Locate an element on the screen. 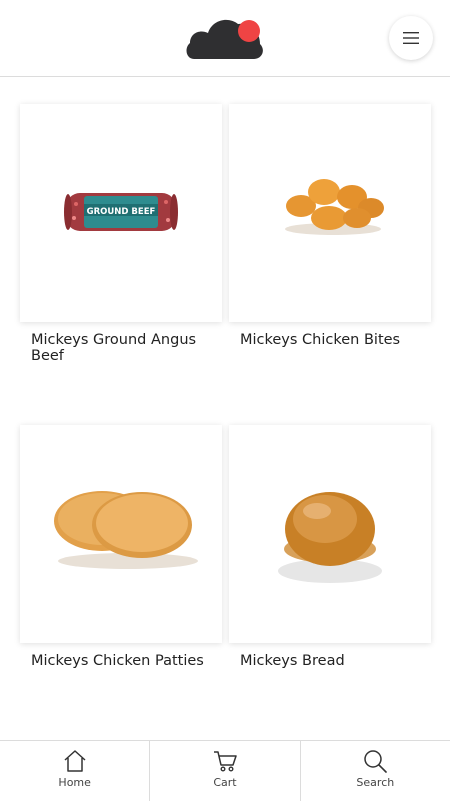  product-card: GROUND BEEF Mickeys Ground Angus Beef is located at coordinates (121, 234).